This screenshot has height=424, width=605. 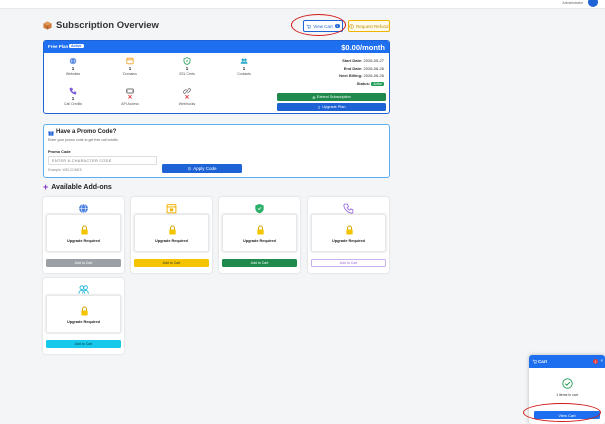 What do you see at coordinates (567, 389) in the screenshot?
I see `cart-popup: Cart 1 × 1 items in cart View Cart` at bounding box center [567, 389].